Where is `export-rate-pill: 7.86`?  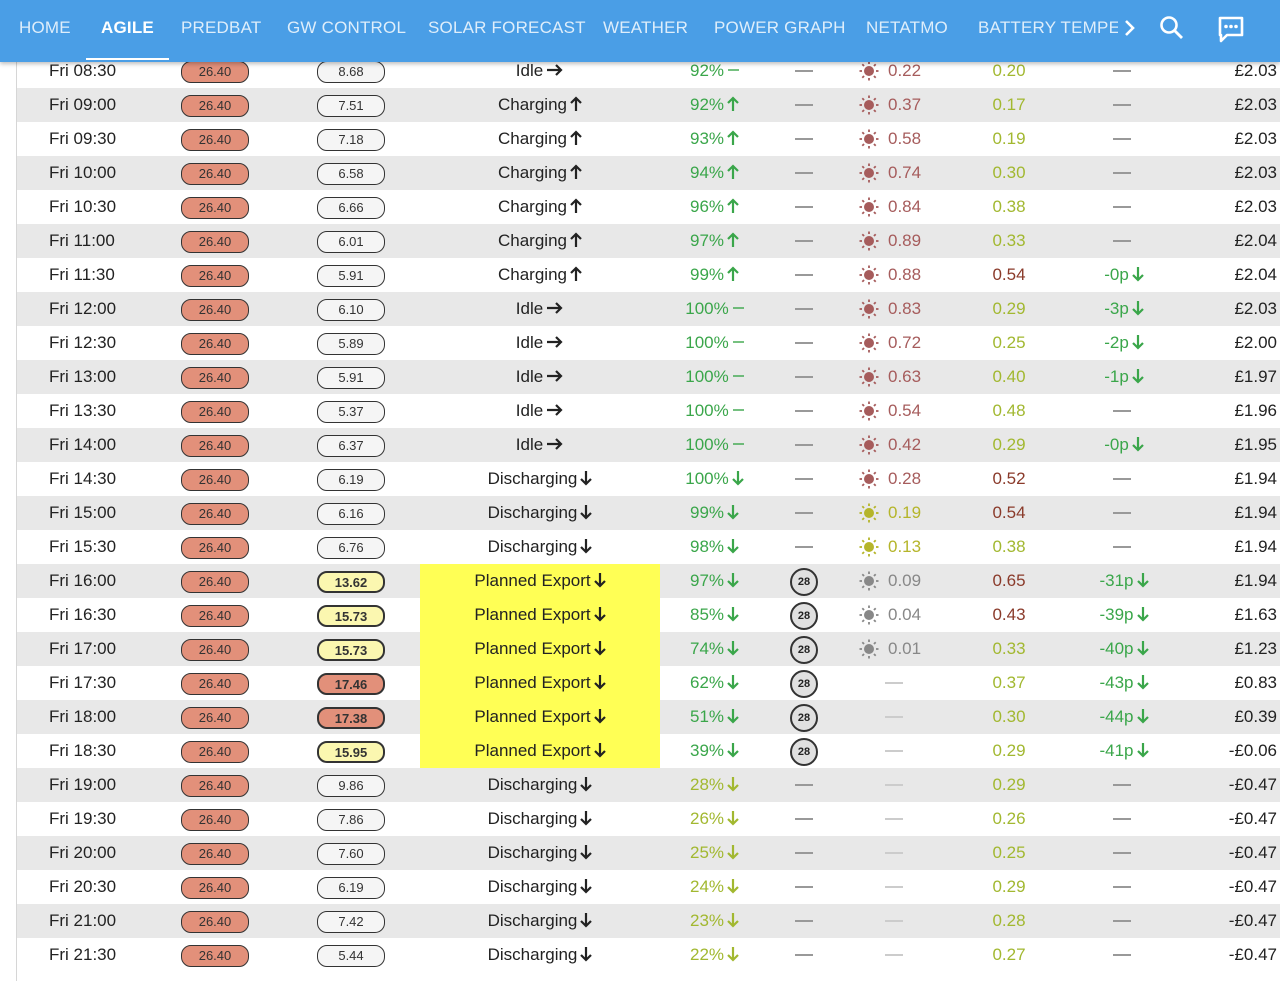
export-rate-pill: 7.86 is located at coordinates (351, 820).